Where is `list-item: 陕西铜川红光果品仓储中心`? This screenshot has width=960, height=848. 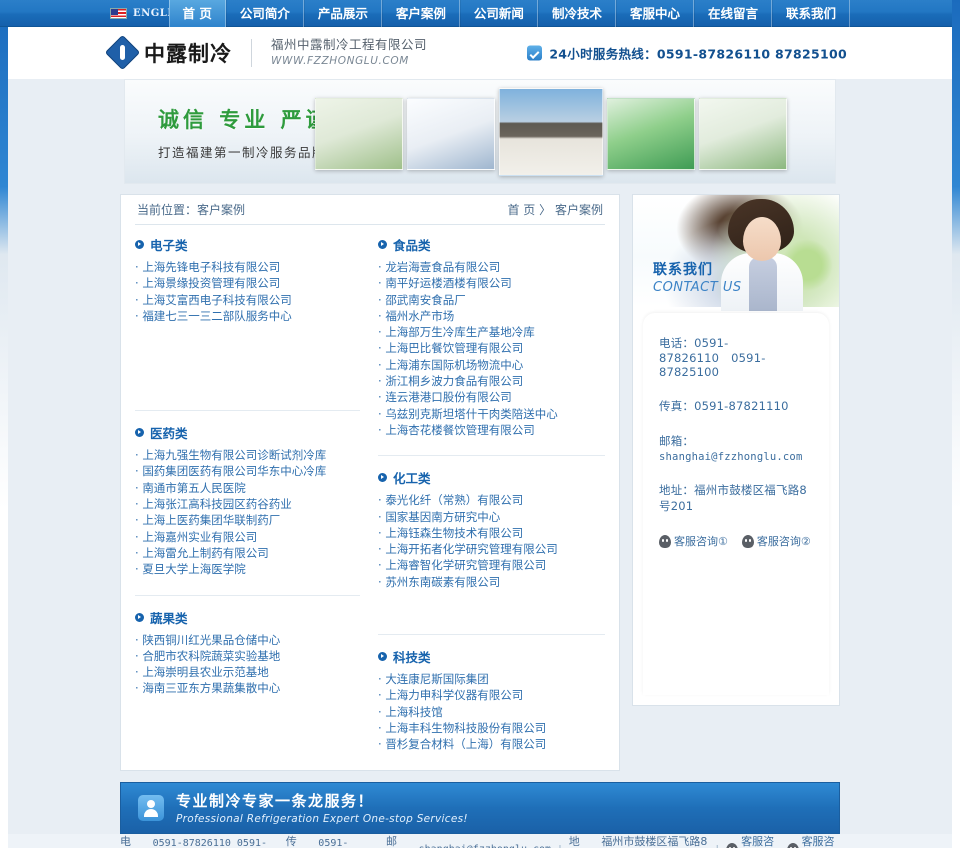
list-item: 陕西铜川红光果品仓储中心 is located at coordinates (247, 640).